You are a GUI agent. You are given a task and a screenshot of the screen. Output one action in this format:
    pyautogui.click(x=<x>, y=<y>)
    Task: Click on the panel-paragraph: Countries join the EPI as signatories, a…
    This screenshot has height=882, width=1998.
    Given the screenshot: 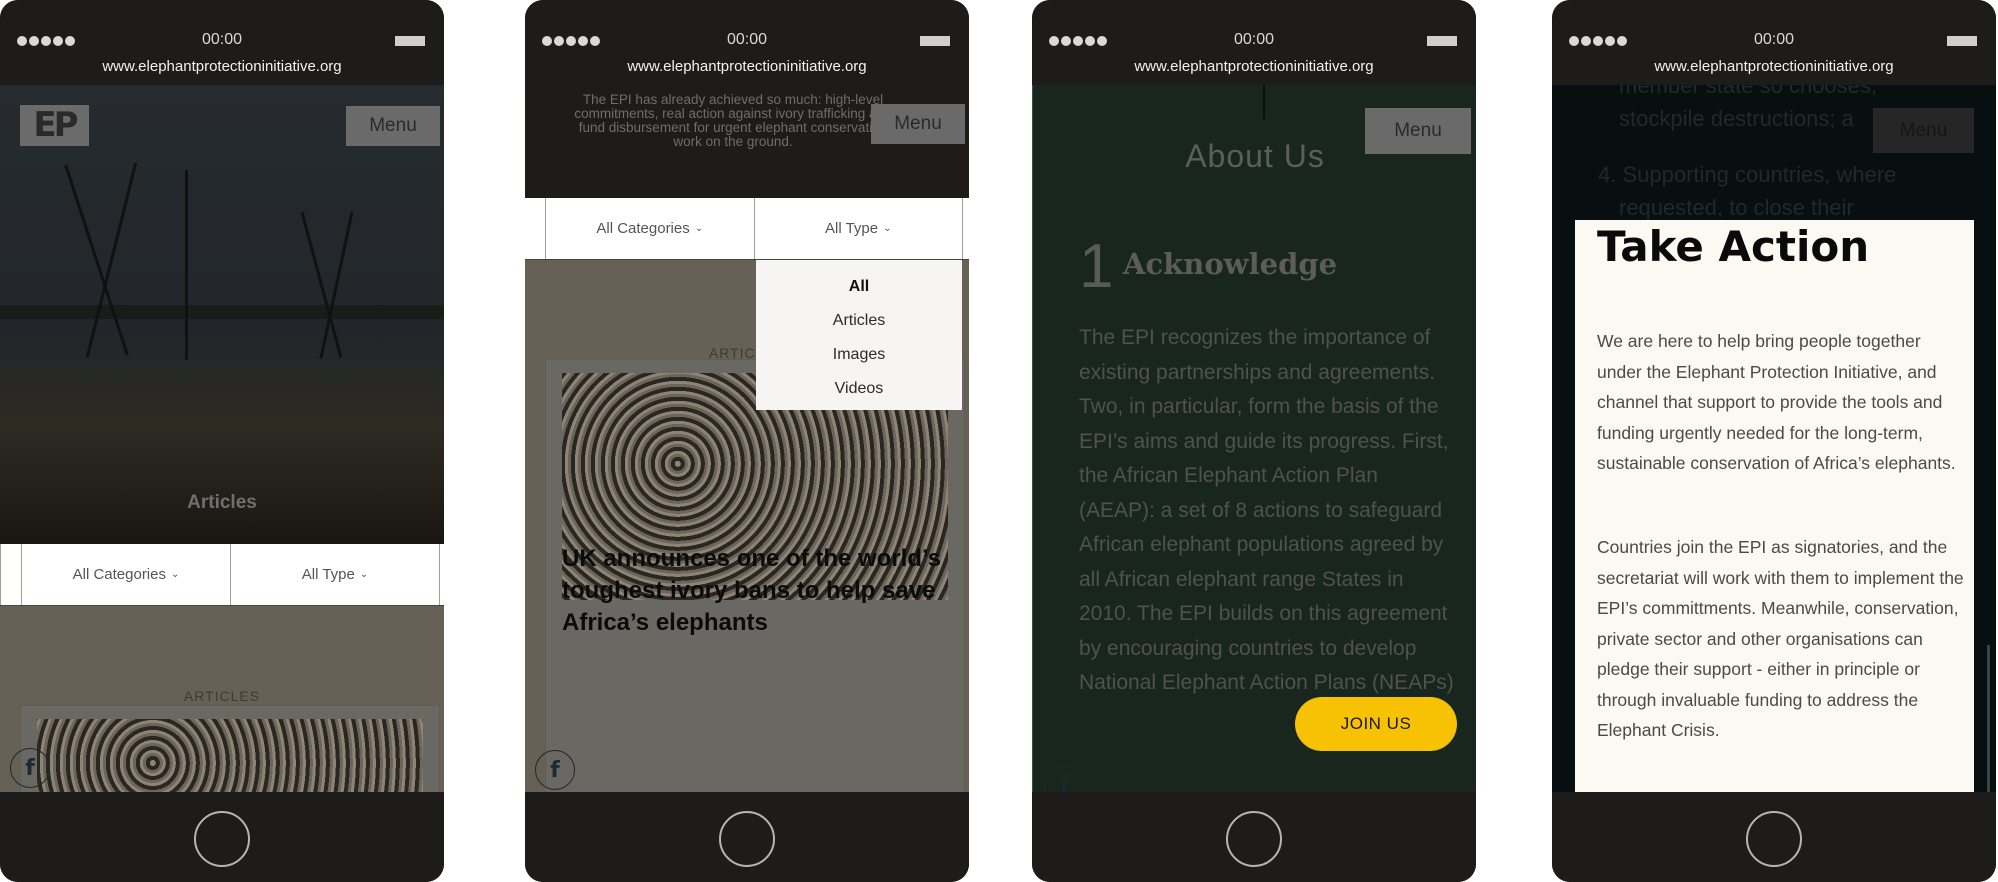 What is the action you would take?
    pyautogui.click(x=1780, y=638)
    